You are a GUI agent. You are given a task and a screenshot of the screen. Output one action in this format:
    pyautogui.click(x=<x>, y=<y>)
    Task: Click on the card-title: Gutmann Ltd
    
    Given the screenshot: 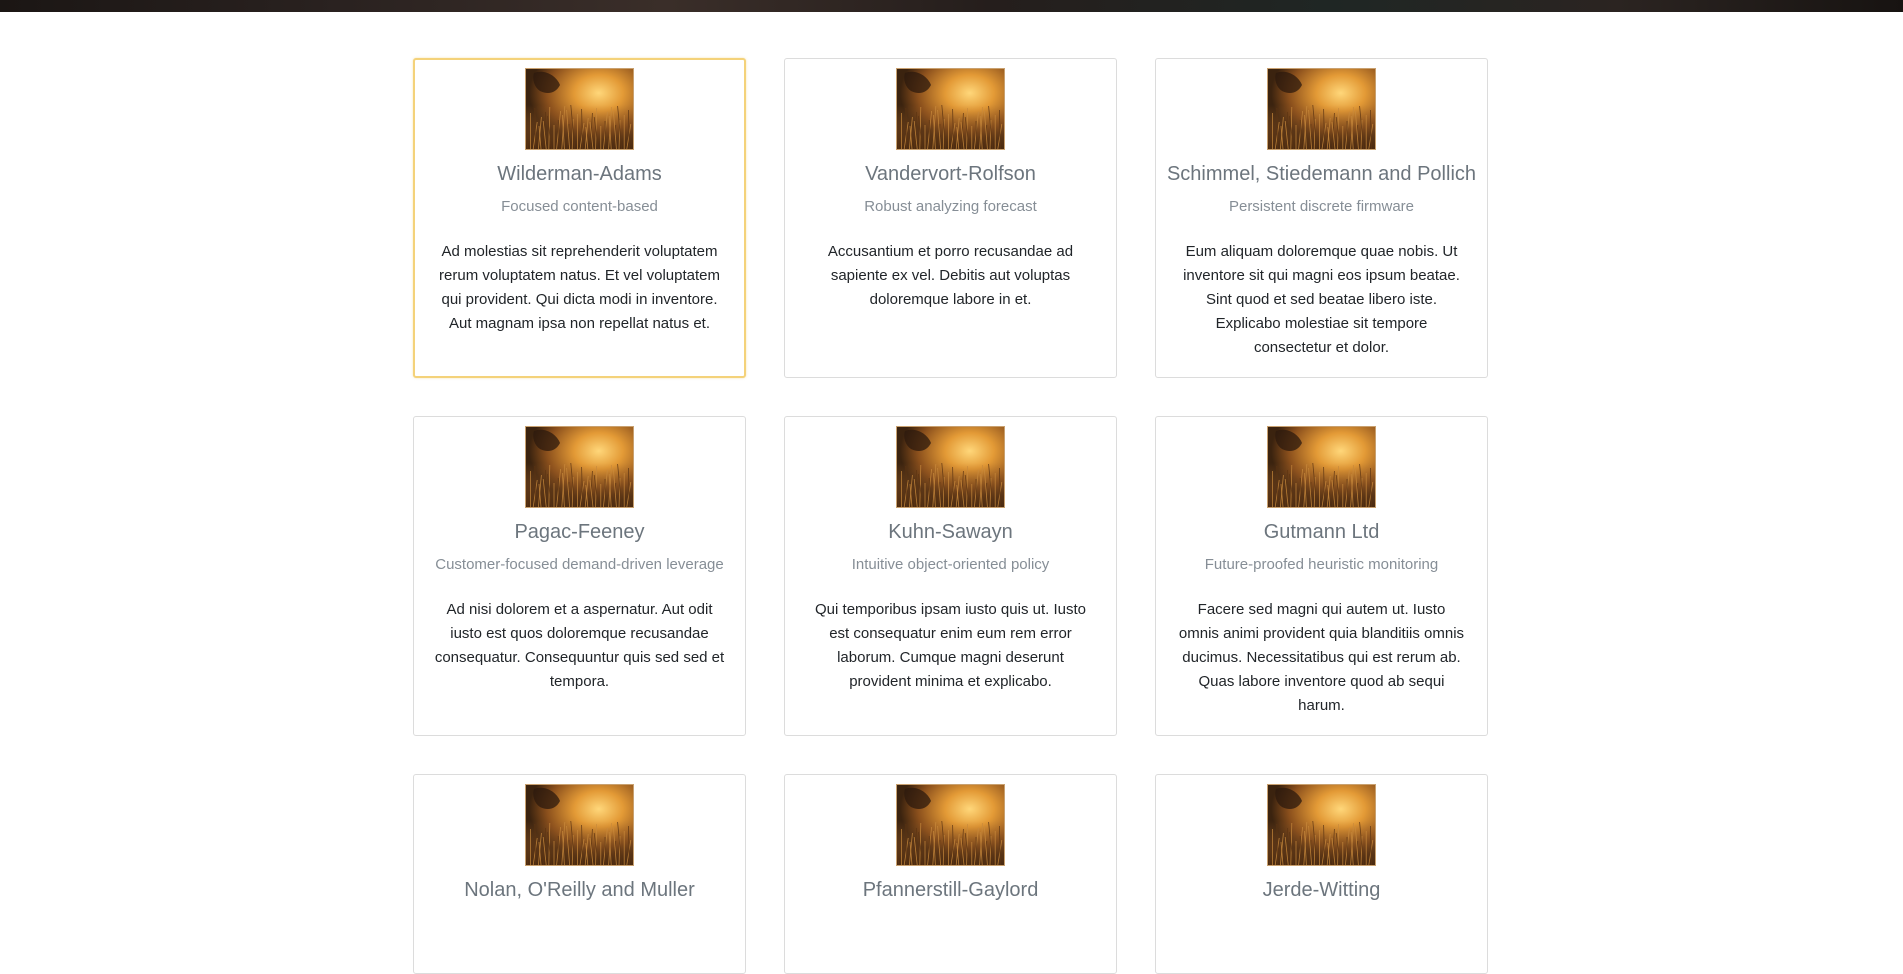 What is the action you would take?
    pyautogui.click(x=1321, y=532)
    